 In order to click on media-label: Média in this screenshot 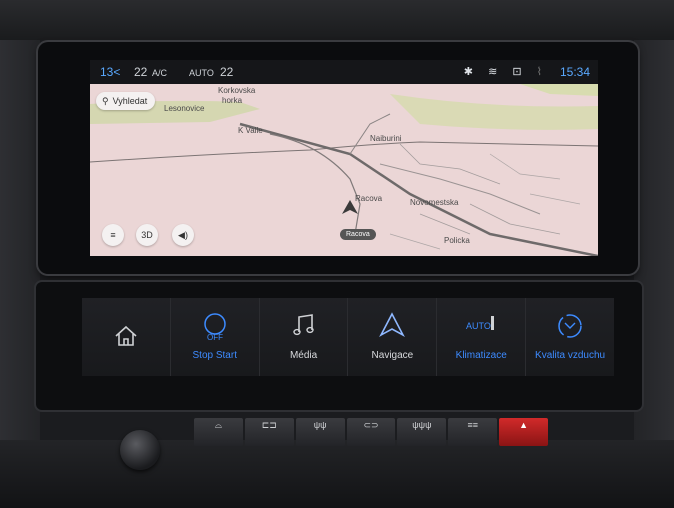, I will do `click(303, 355)`.